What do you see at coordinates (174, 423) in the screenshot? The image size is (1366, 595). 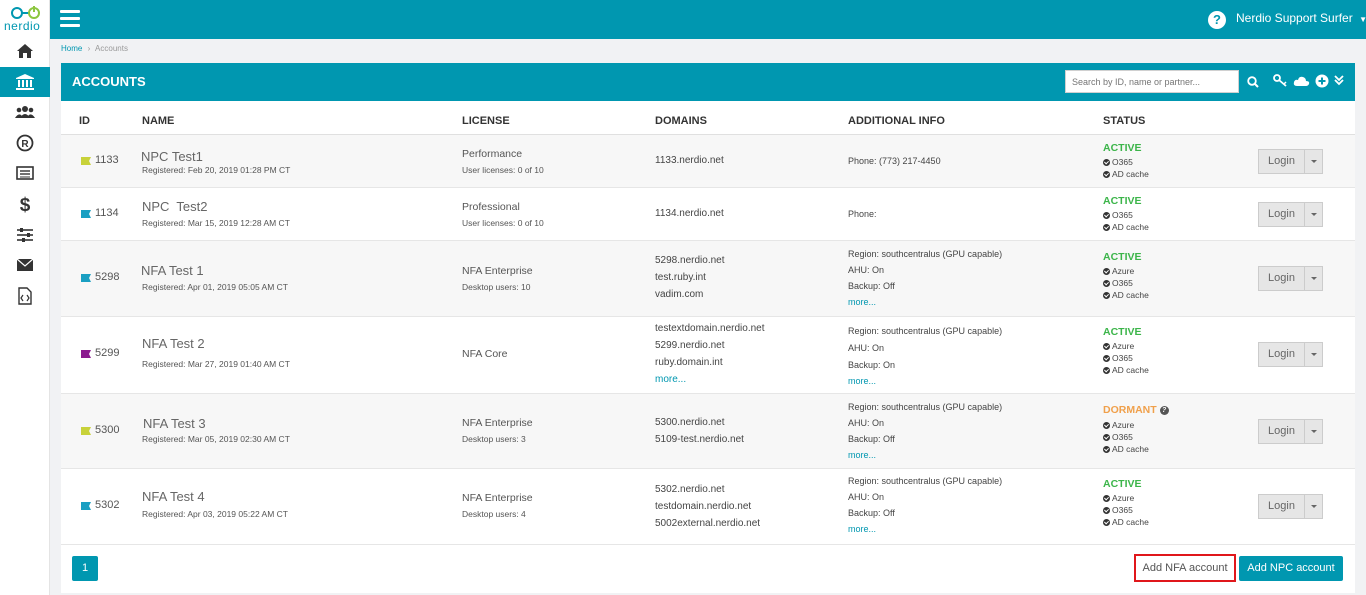 I see `row-name: NFA Test 3` at bounding box center [174, 423].